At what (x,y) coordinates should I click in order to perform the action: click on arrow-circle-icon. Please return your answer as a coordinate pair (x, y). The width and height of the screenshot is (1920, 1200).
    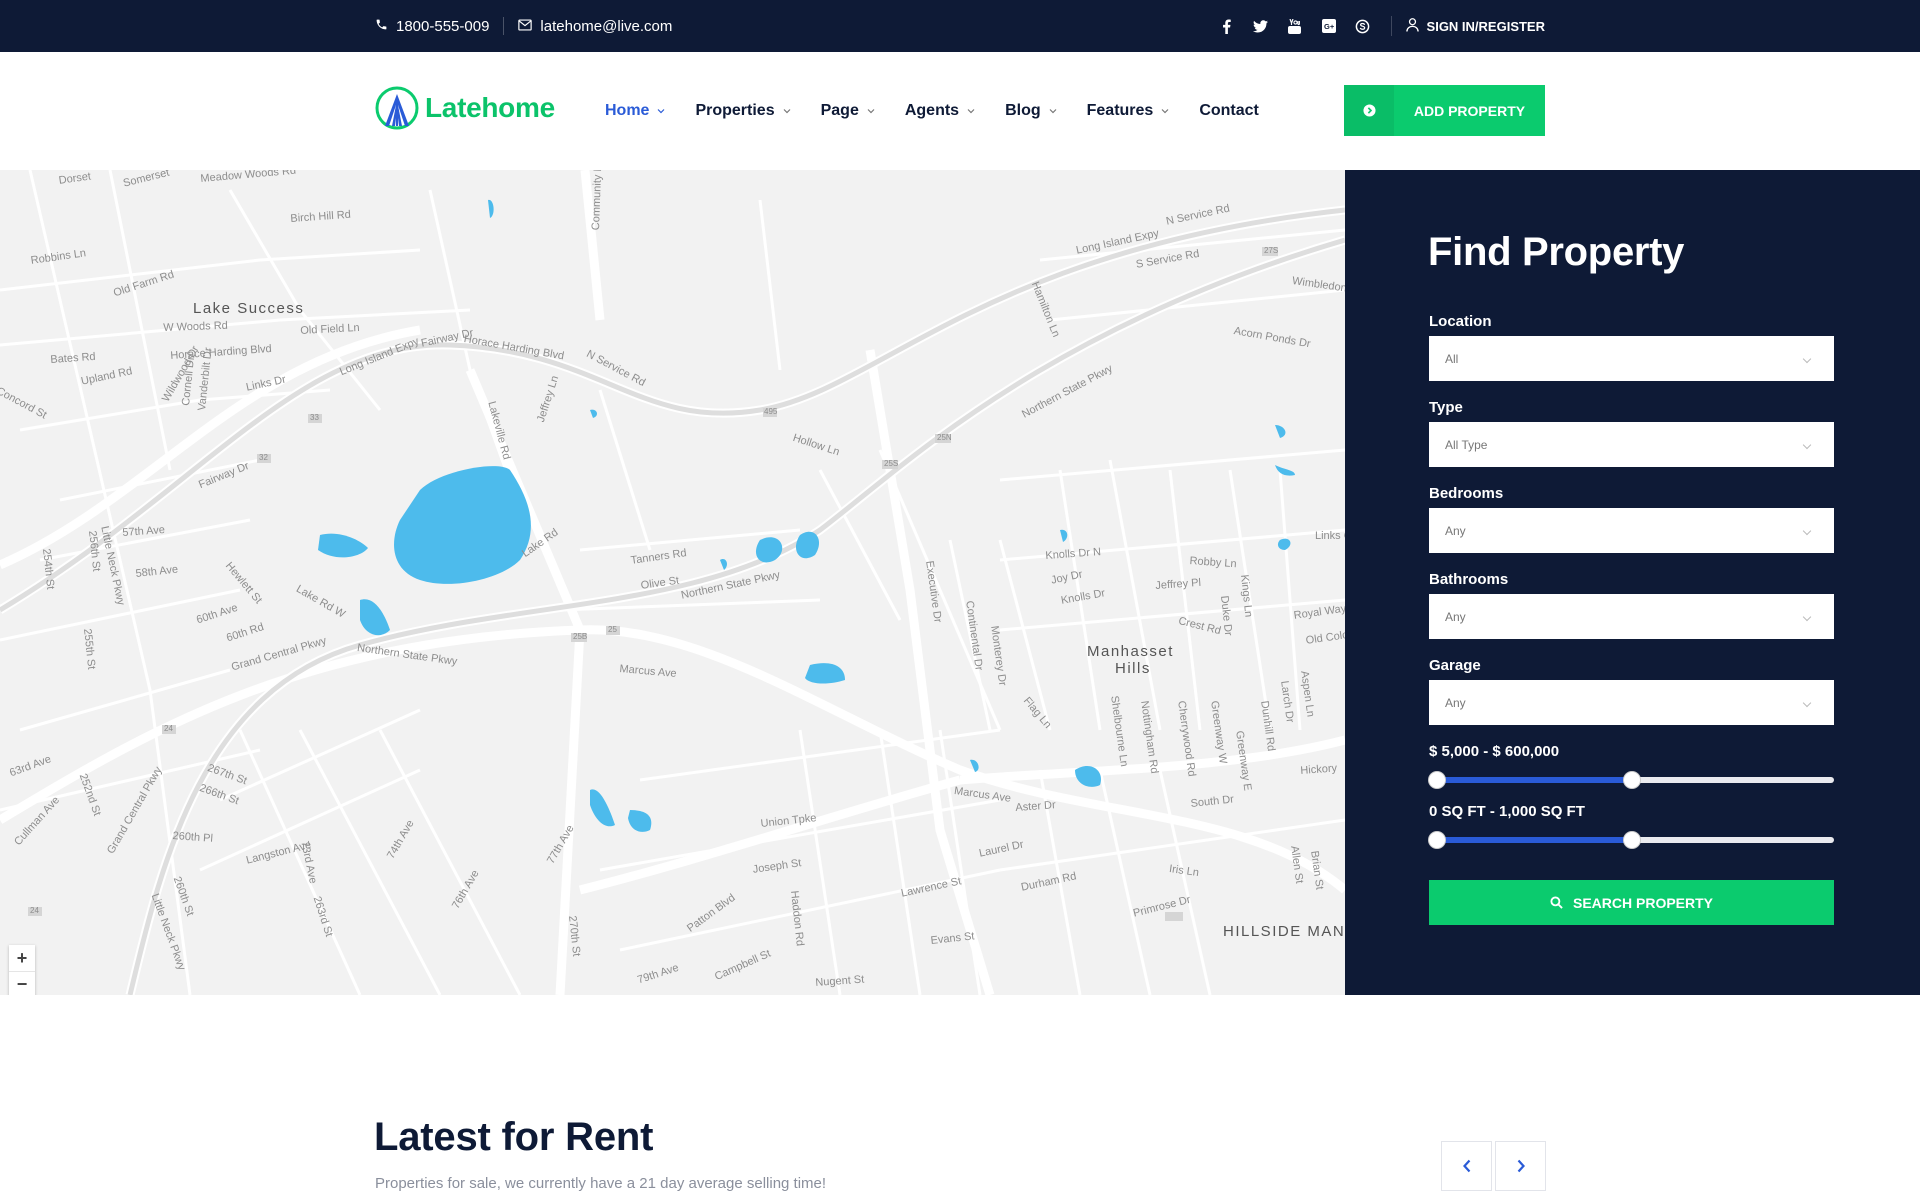
    Looking at the image, I should click on (1369, 110).